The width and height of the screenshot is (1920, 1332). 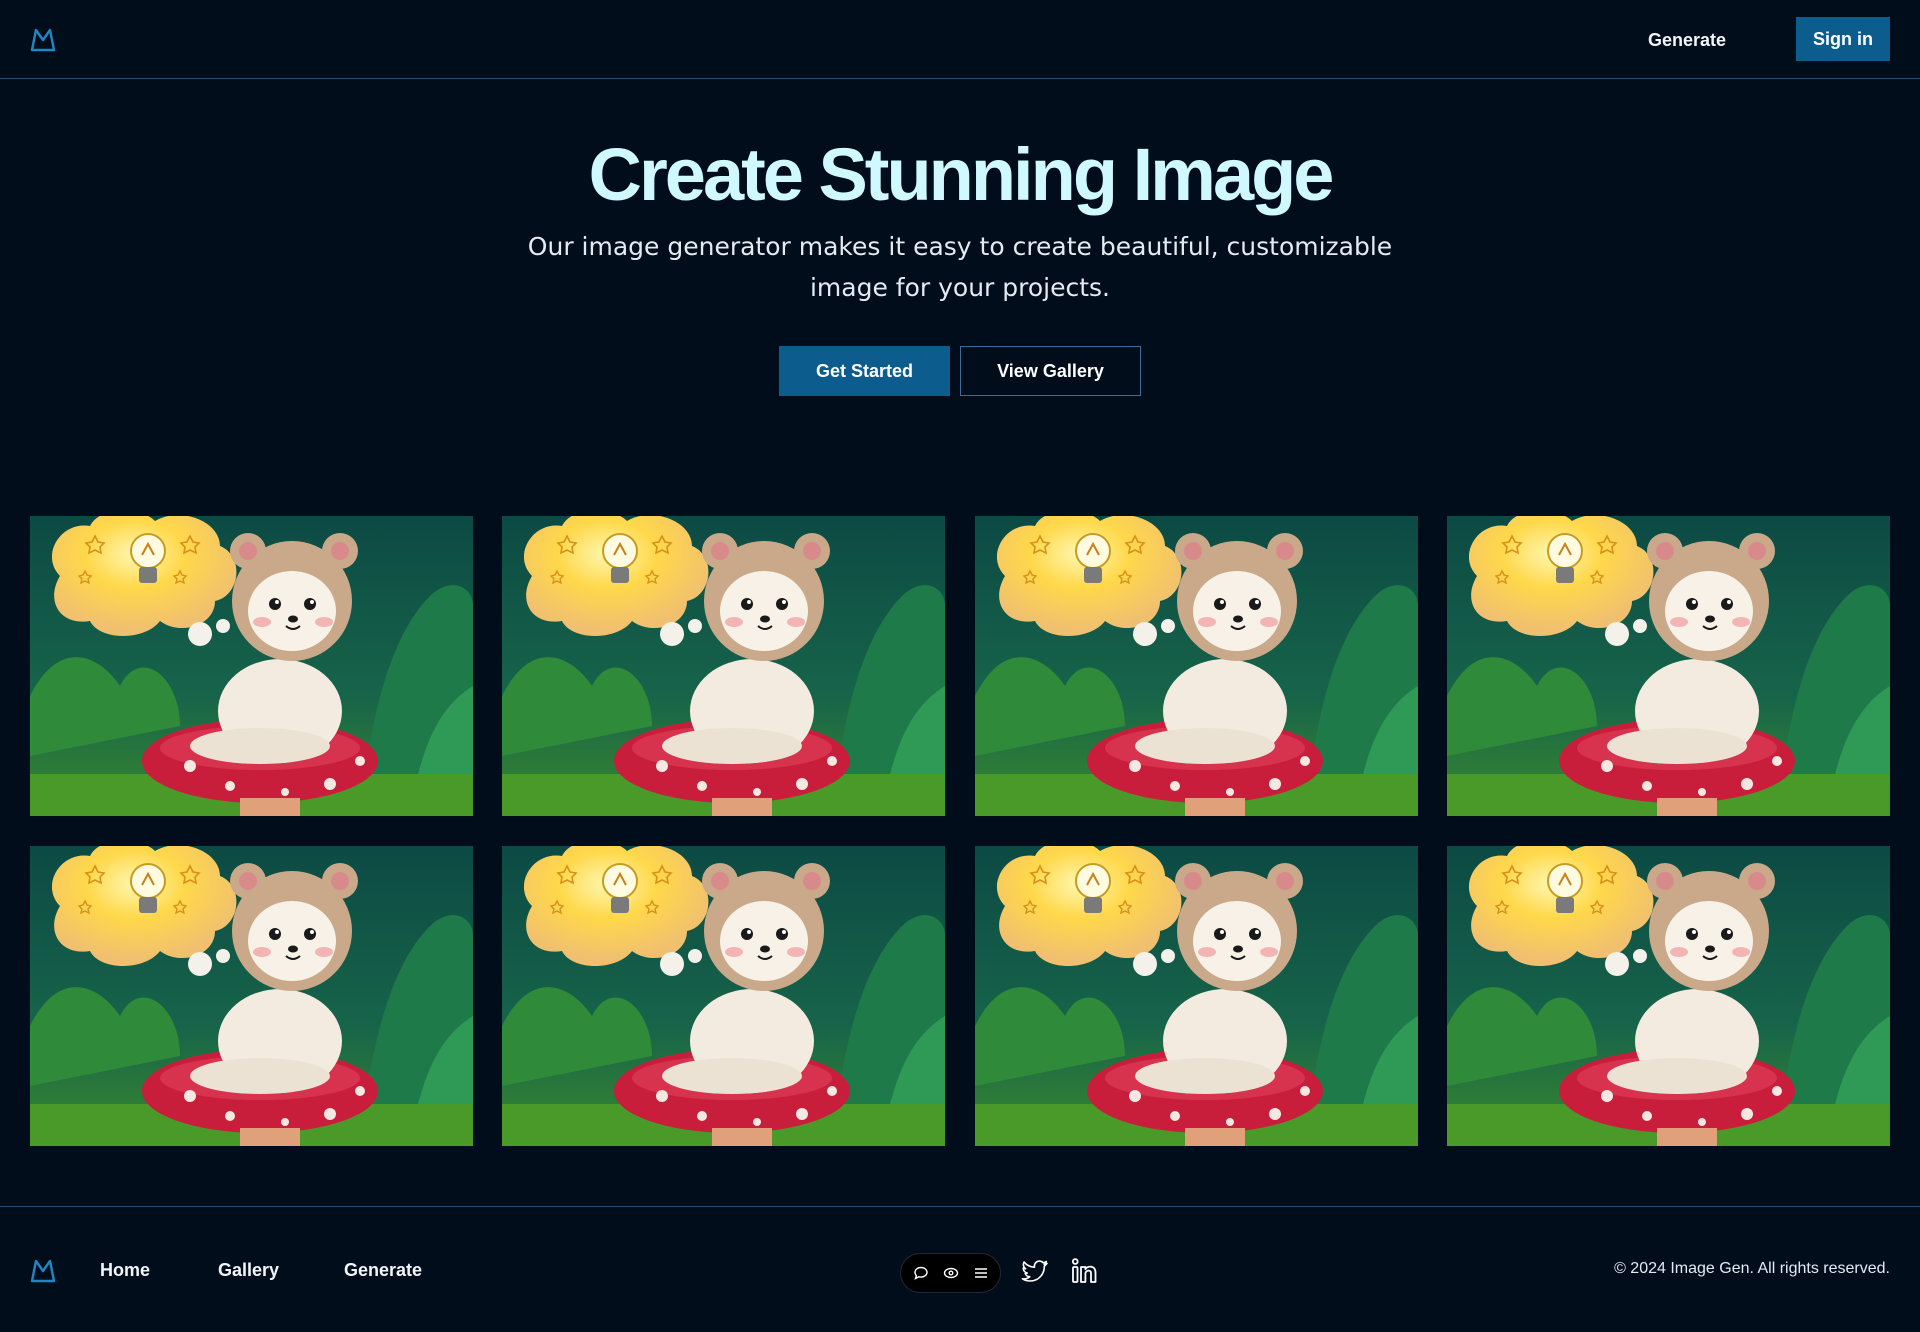 What do you see at coordinates (1687, 40) in the screenshot?
I see `nav-generate-link: Generate` at bounding box center [1687, 40].